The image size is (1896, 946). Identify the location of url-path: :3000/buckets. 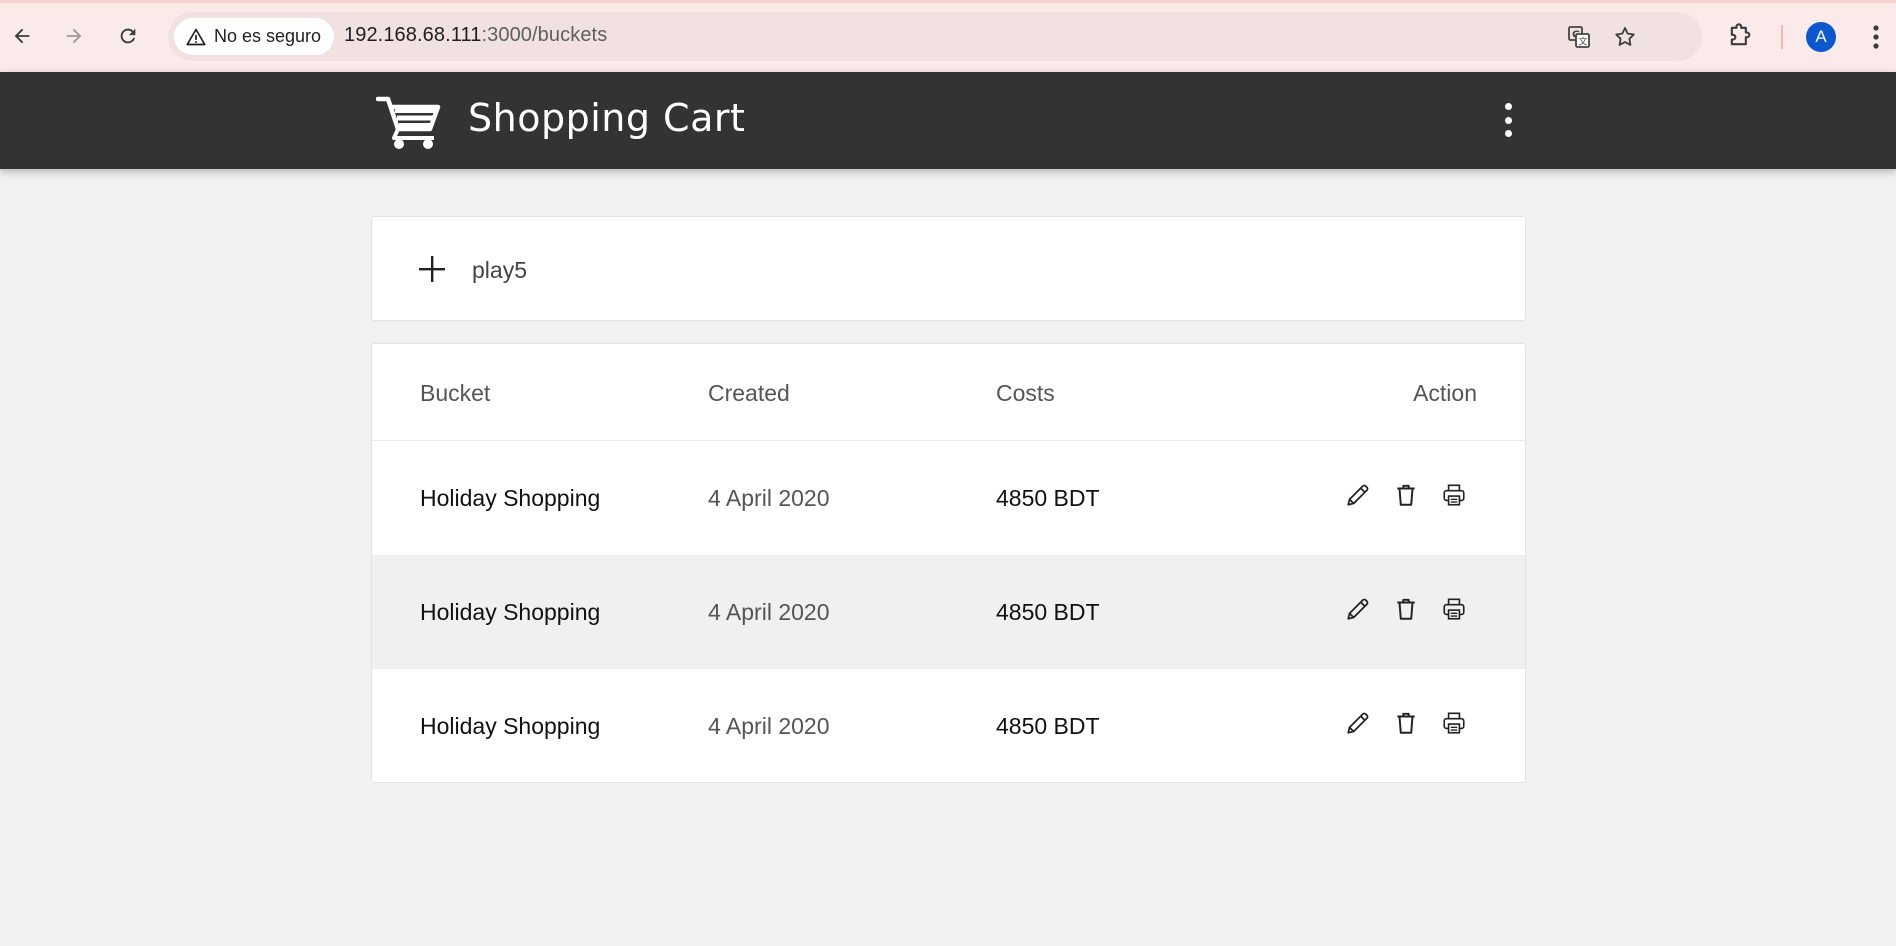
(544, 35).